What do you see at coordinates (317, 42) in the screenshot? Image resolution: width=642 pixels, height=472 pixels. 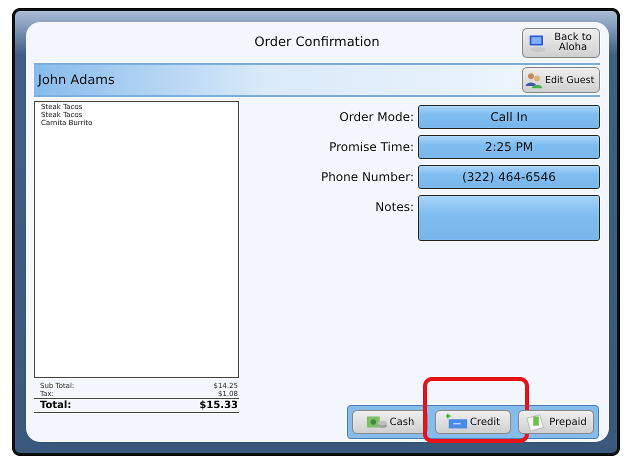 I see `window-title: Order Confirmation` at bounding box center [317, 42].